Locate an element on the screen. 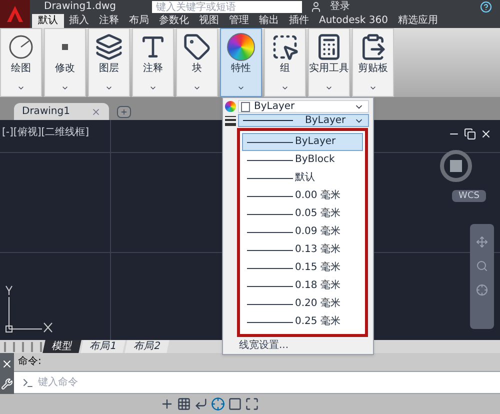 This screenshot has width=500, height=414. layout-tab: 布局2 is located at coordinates (147, 346).